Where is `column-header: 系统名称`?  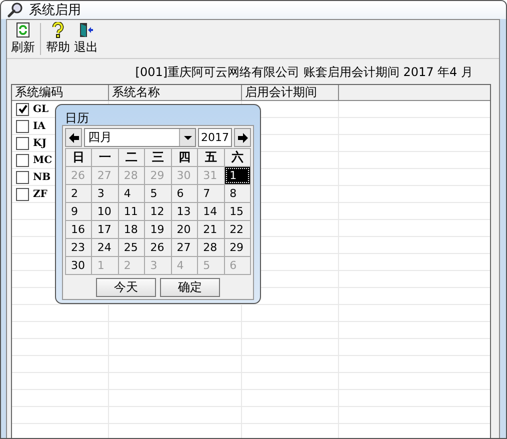
column-header: 系统名称 is located at coordinates (175, 92).